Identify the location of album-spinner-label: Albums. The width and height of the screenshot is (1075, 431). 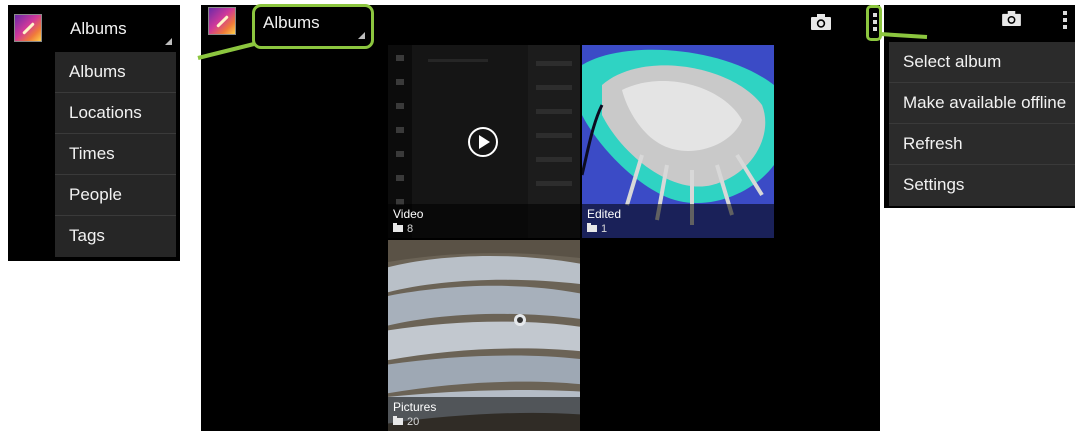
(98, 29).